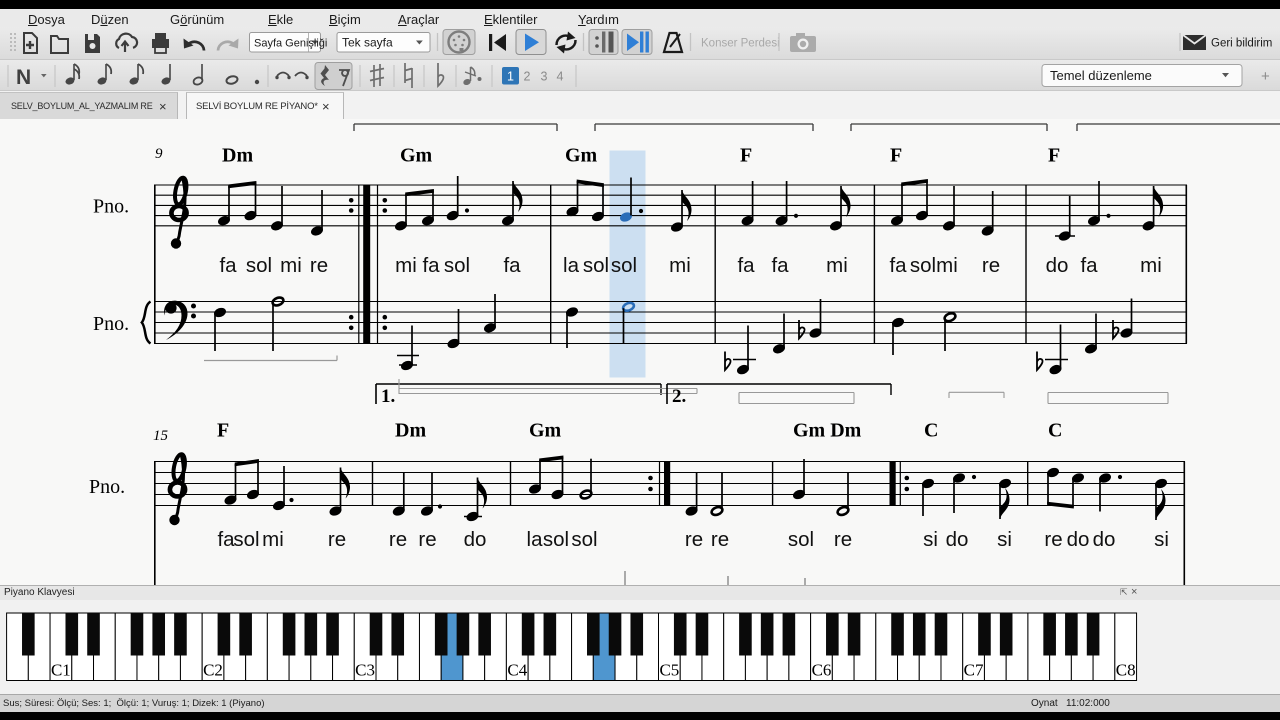 Image resolution: width=1280 pixels, height=720 pixels. Describe the element at coordinates (669, 670) in the screenshot. I see `svg-text: C5` at that location.